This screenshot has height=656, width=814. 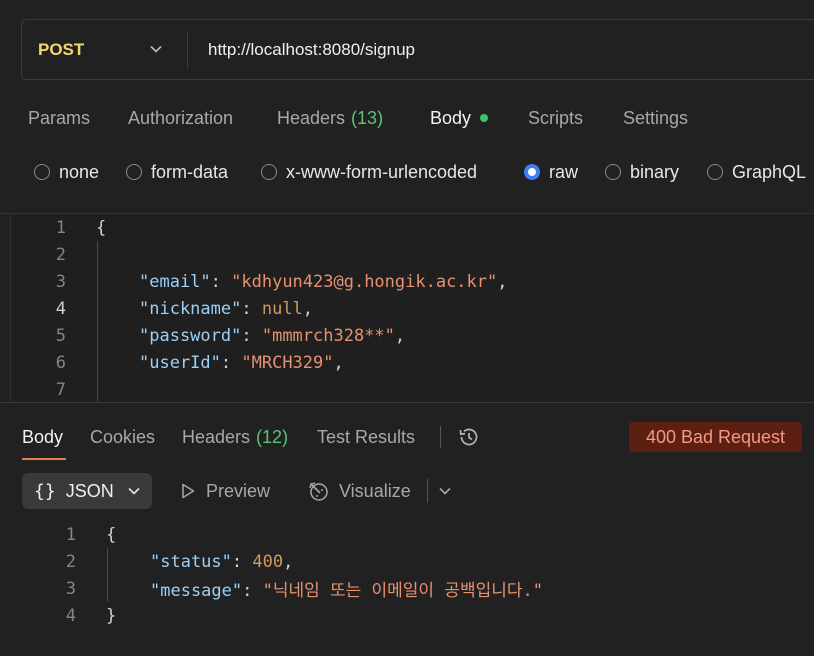 I want to click on url-bar: POST http://localhost:8080/signup, so click(x=417, y=49).